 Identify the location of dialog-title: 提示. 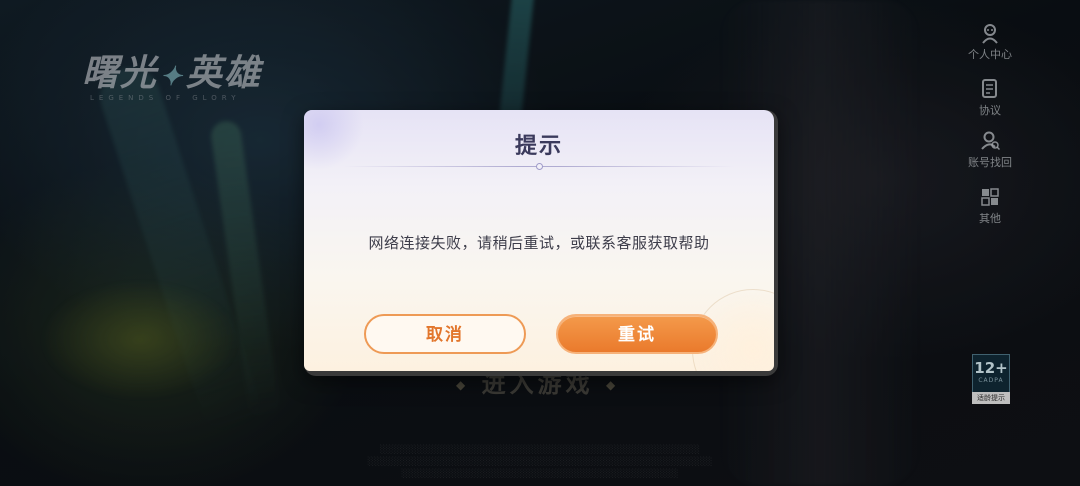
(538, 146).